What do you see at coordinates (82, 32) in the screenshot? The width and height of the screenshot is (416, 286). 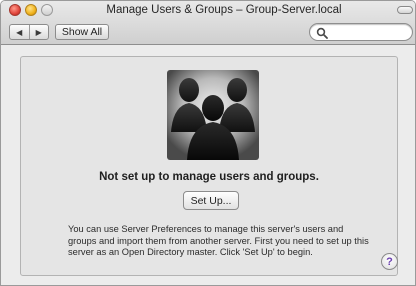 I see `show-all-button: Show All` at bounding box center [82, 32].